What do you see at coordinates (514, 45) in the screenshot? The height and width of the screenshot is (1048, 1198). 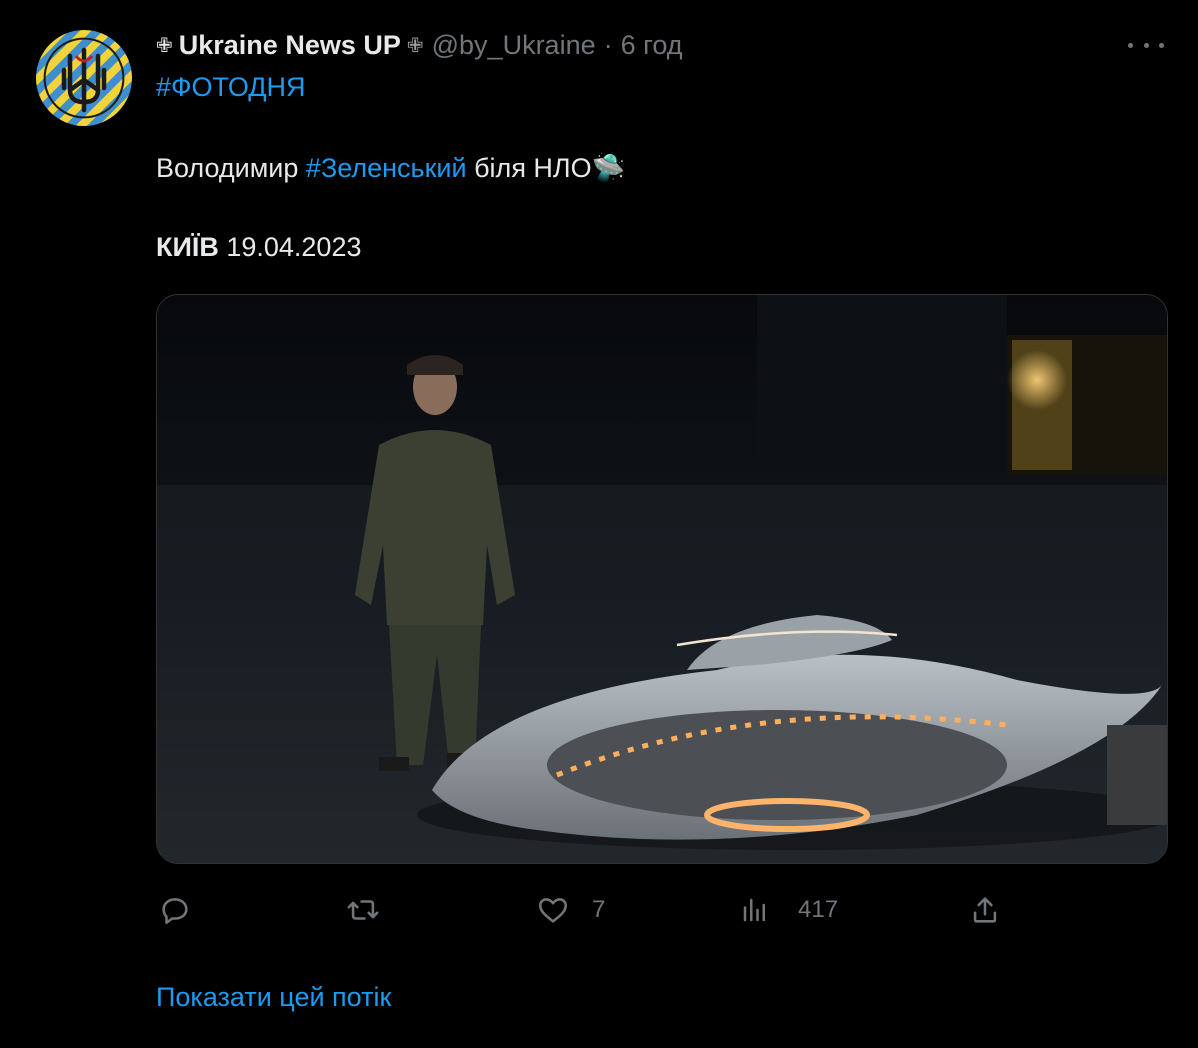 I see `author-handle: @by_Ukraine` at bounding box center [514, 45].